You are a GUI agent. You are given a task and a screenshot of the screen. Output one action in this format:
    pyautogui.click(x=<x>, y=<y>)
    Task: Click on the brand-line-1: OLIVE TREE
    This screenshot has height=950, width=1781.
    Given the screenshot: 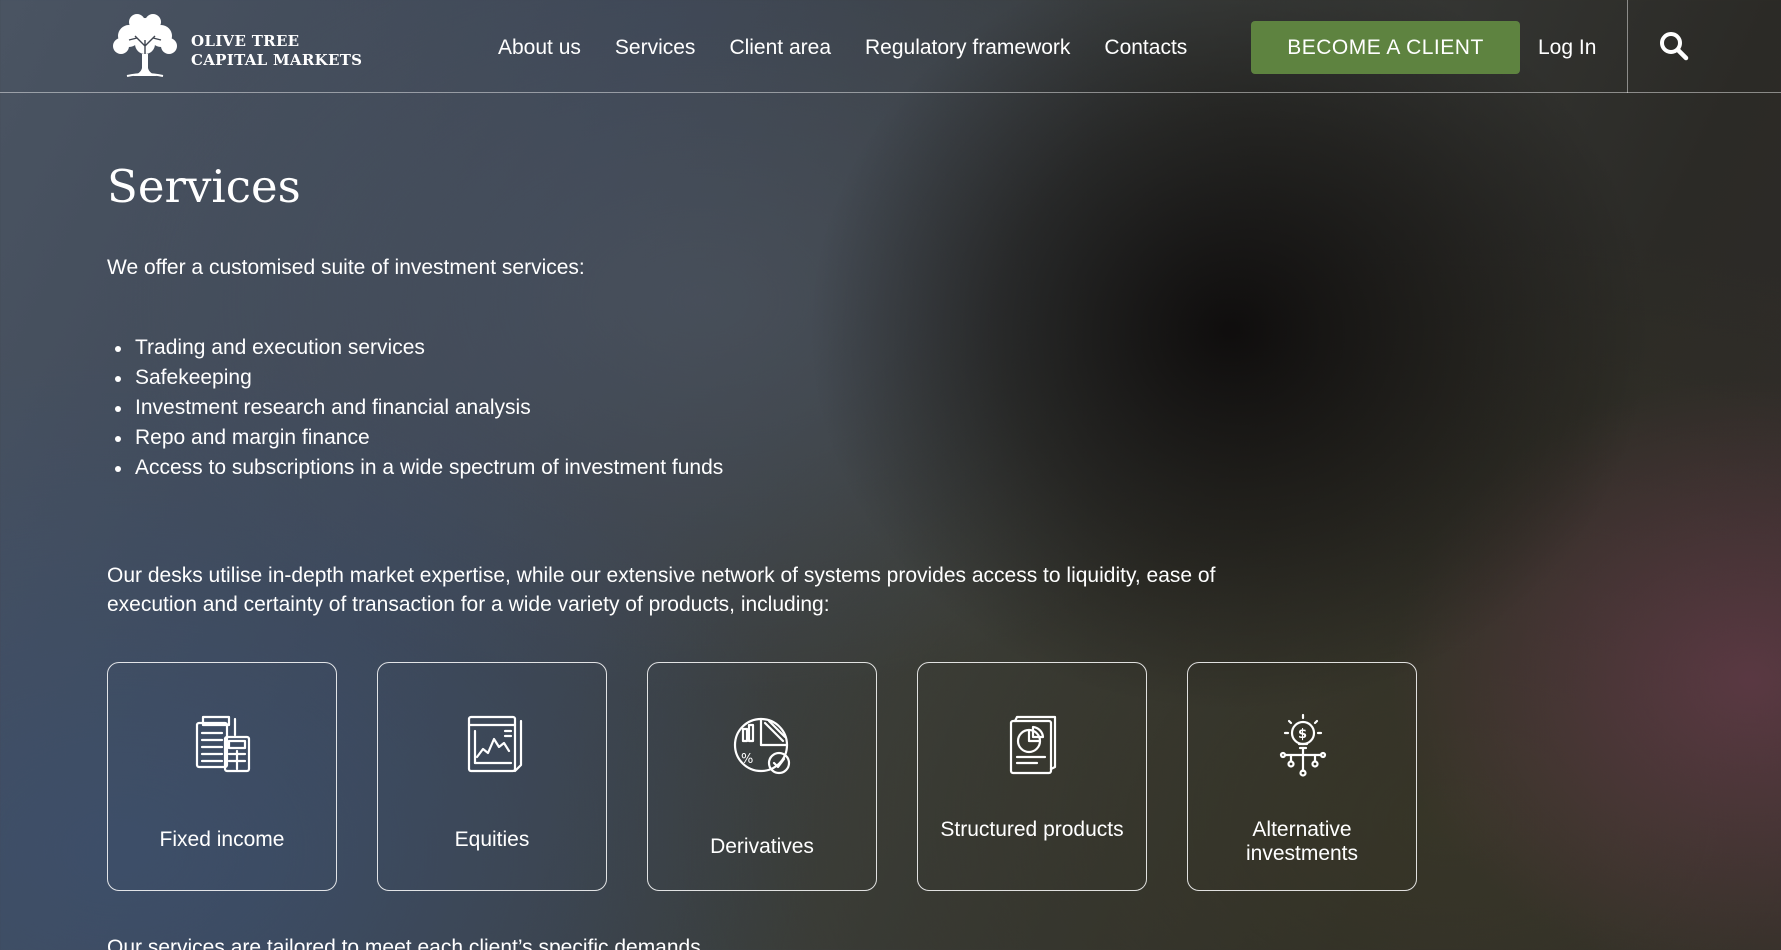 What is the action you would take?
    pyautogui.click(x=245, y=41)
    